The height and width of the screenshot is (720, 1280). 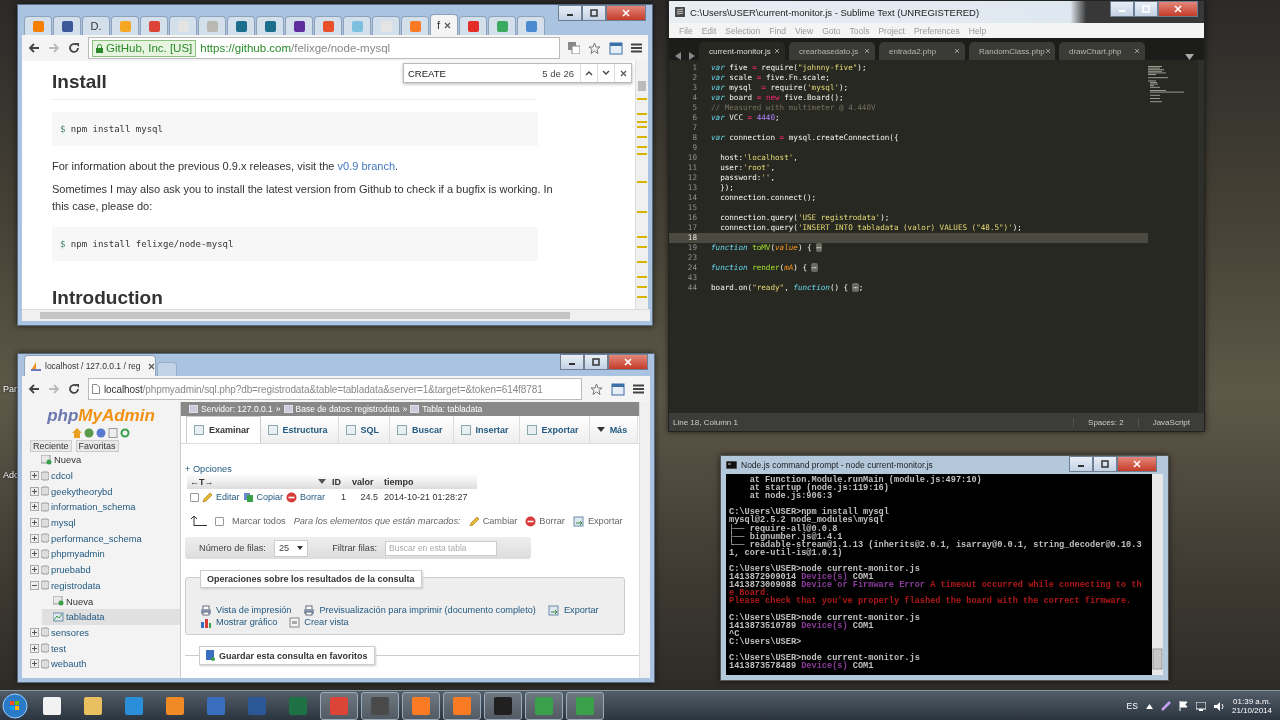 I want to click on address-bar: localhost/phpmyadmin/sql.php?db=registrodata&table=tabladata&server=1&target=&token=614f8781, so click(x=335, y=389).